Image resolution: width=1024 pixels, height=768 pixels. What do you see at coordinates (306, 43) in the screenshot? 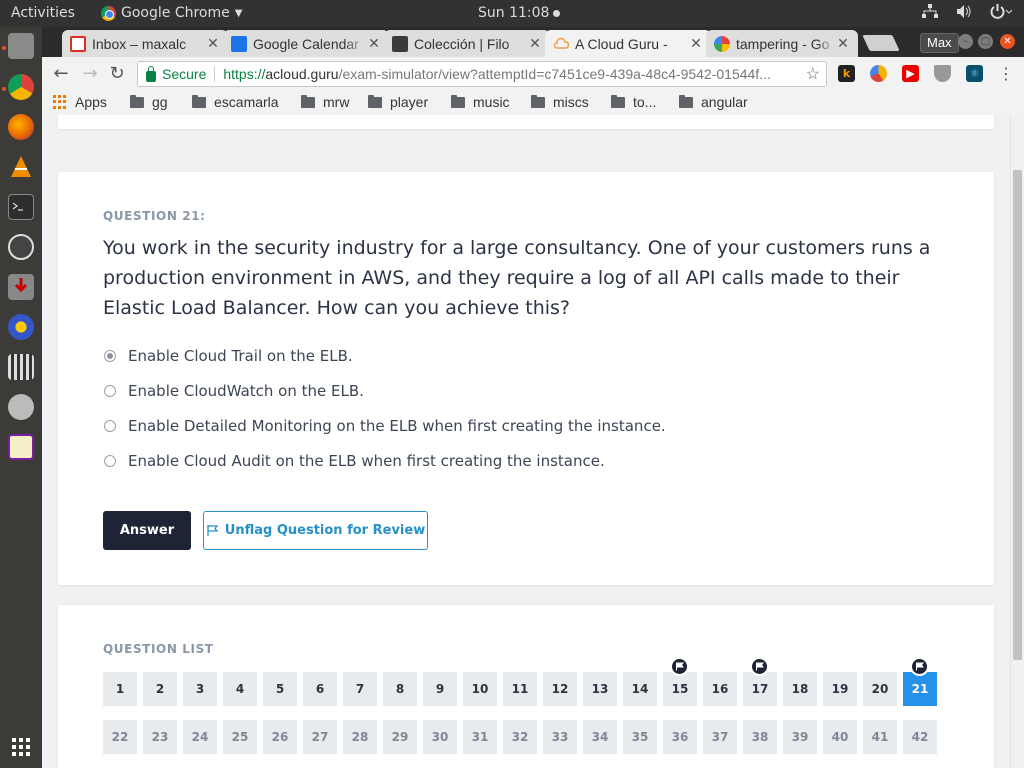
I see `tab-calendar: Google Calendar ✕` at bounding box center [306, 43].